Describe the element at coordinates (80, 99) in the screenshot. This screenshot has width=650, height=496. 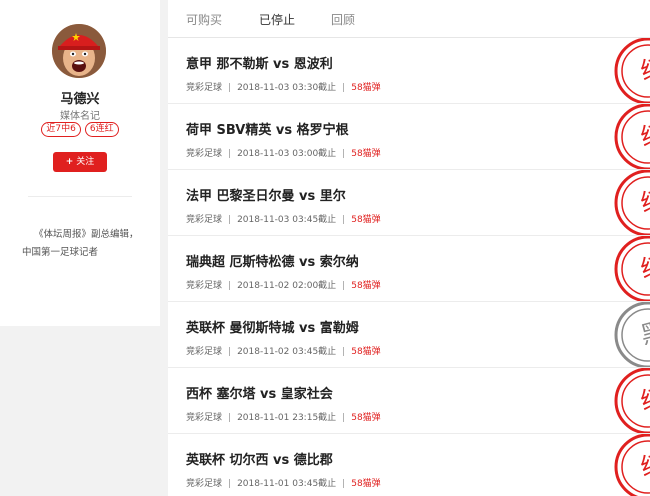
I see `author-name: 马德兴` at that location.